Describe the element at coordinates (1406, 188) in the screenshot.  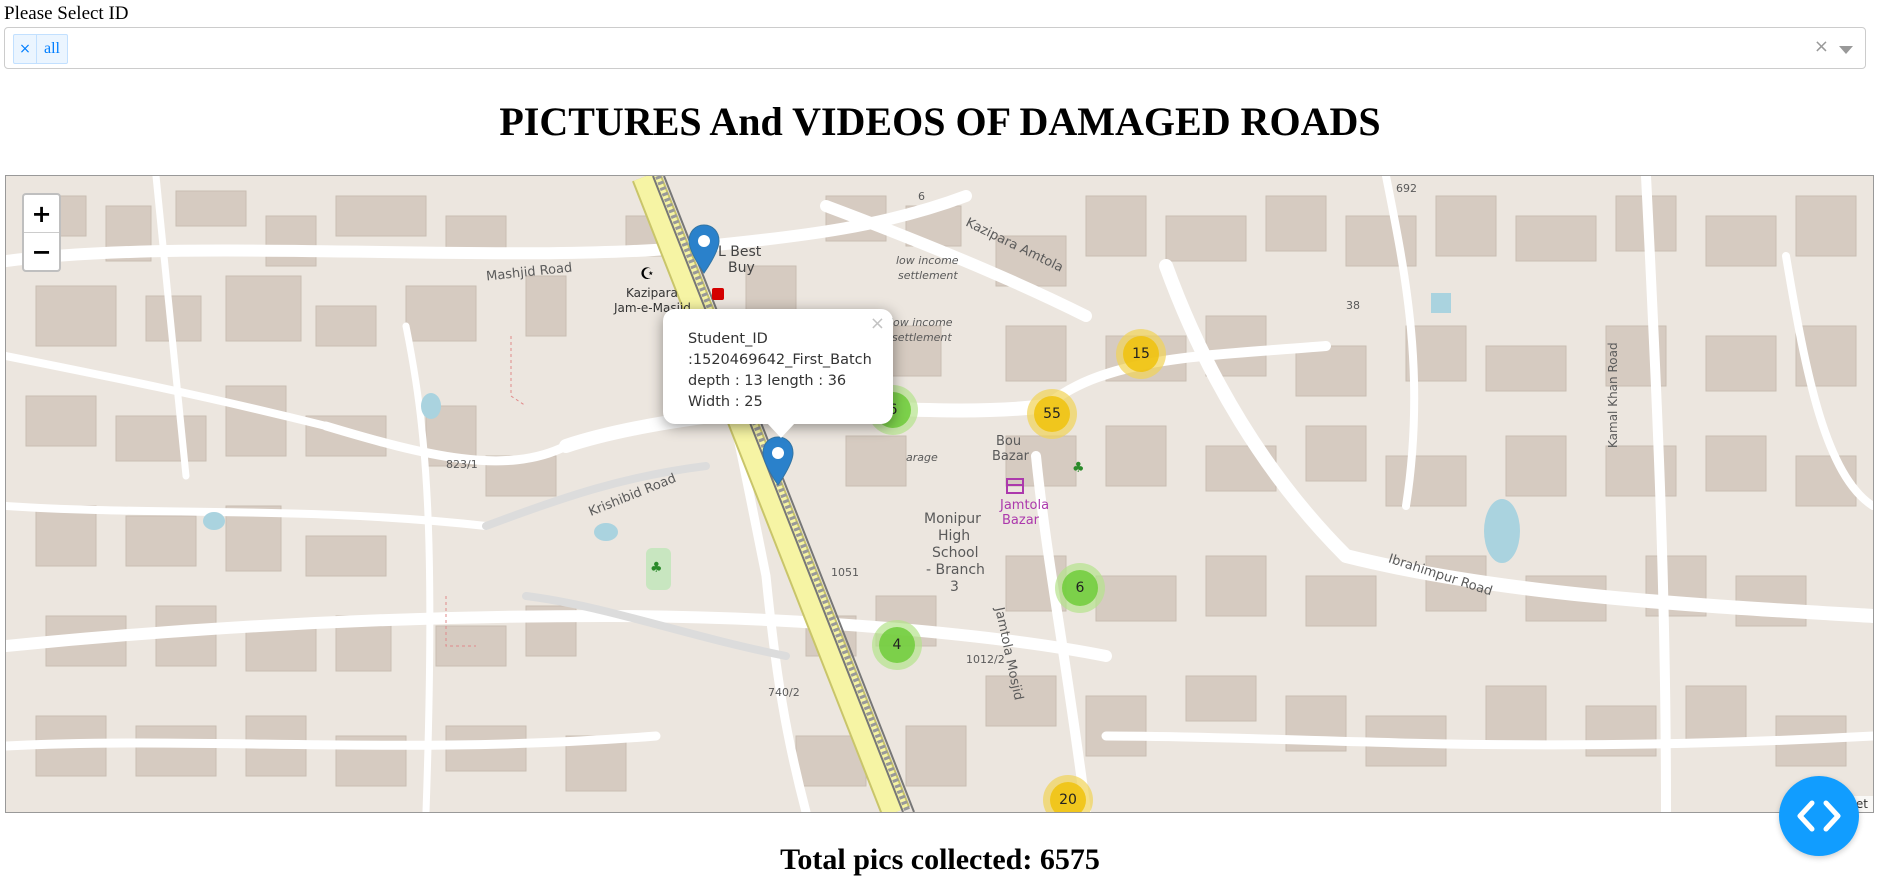
I see `map-label-692: 692` at that location.